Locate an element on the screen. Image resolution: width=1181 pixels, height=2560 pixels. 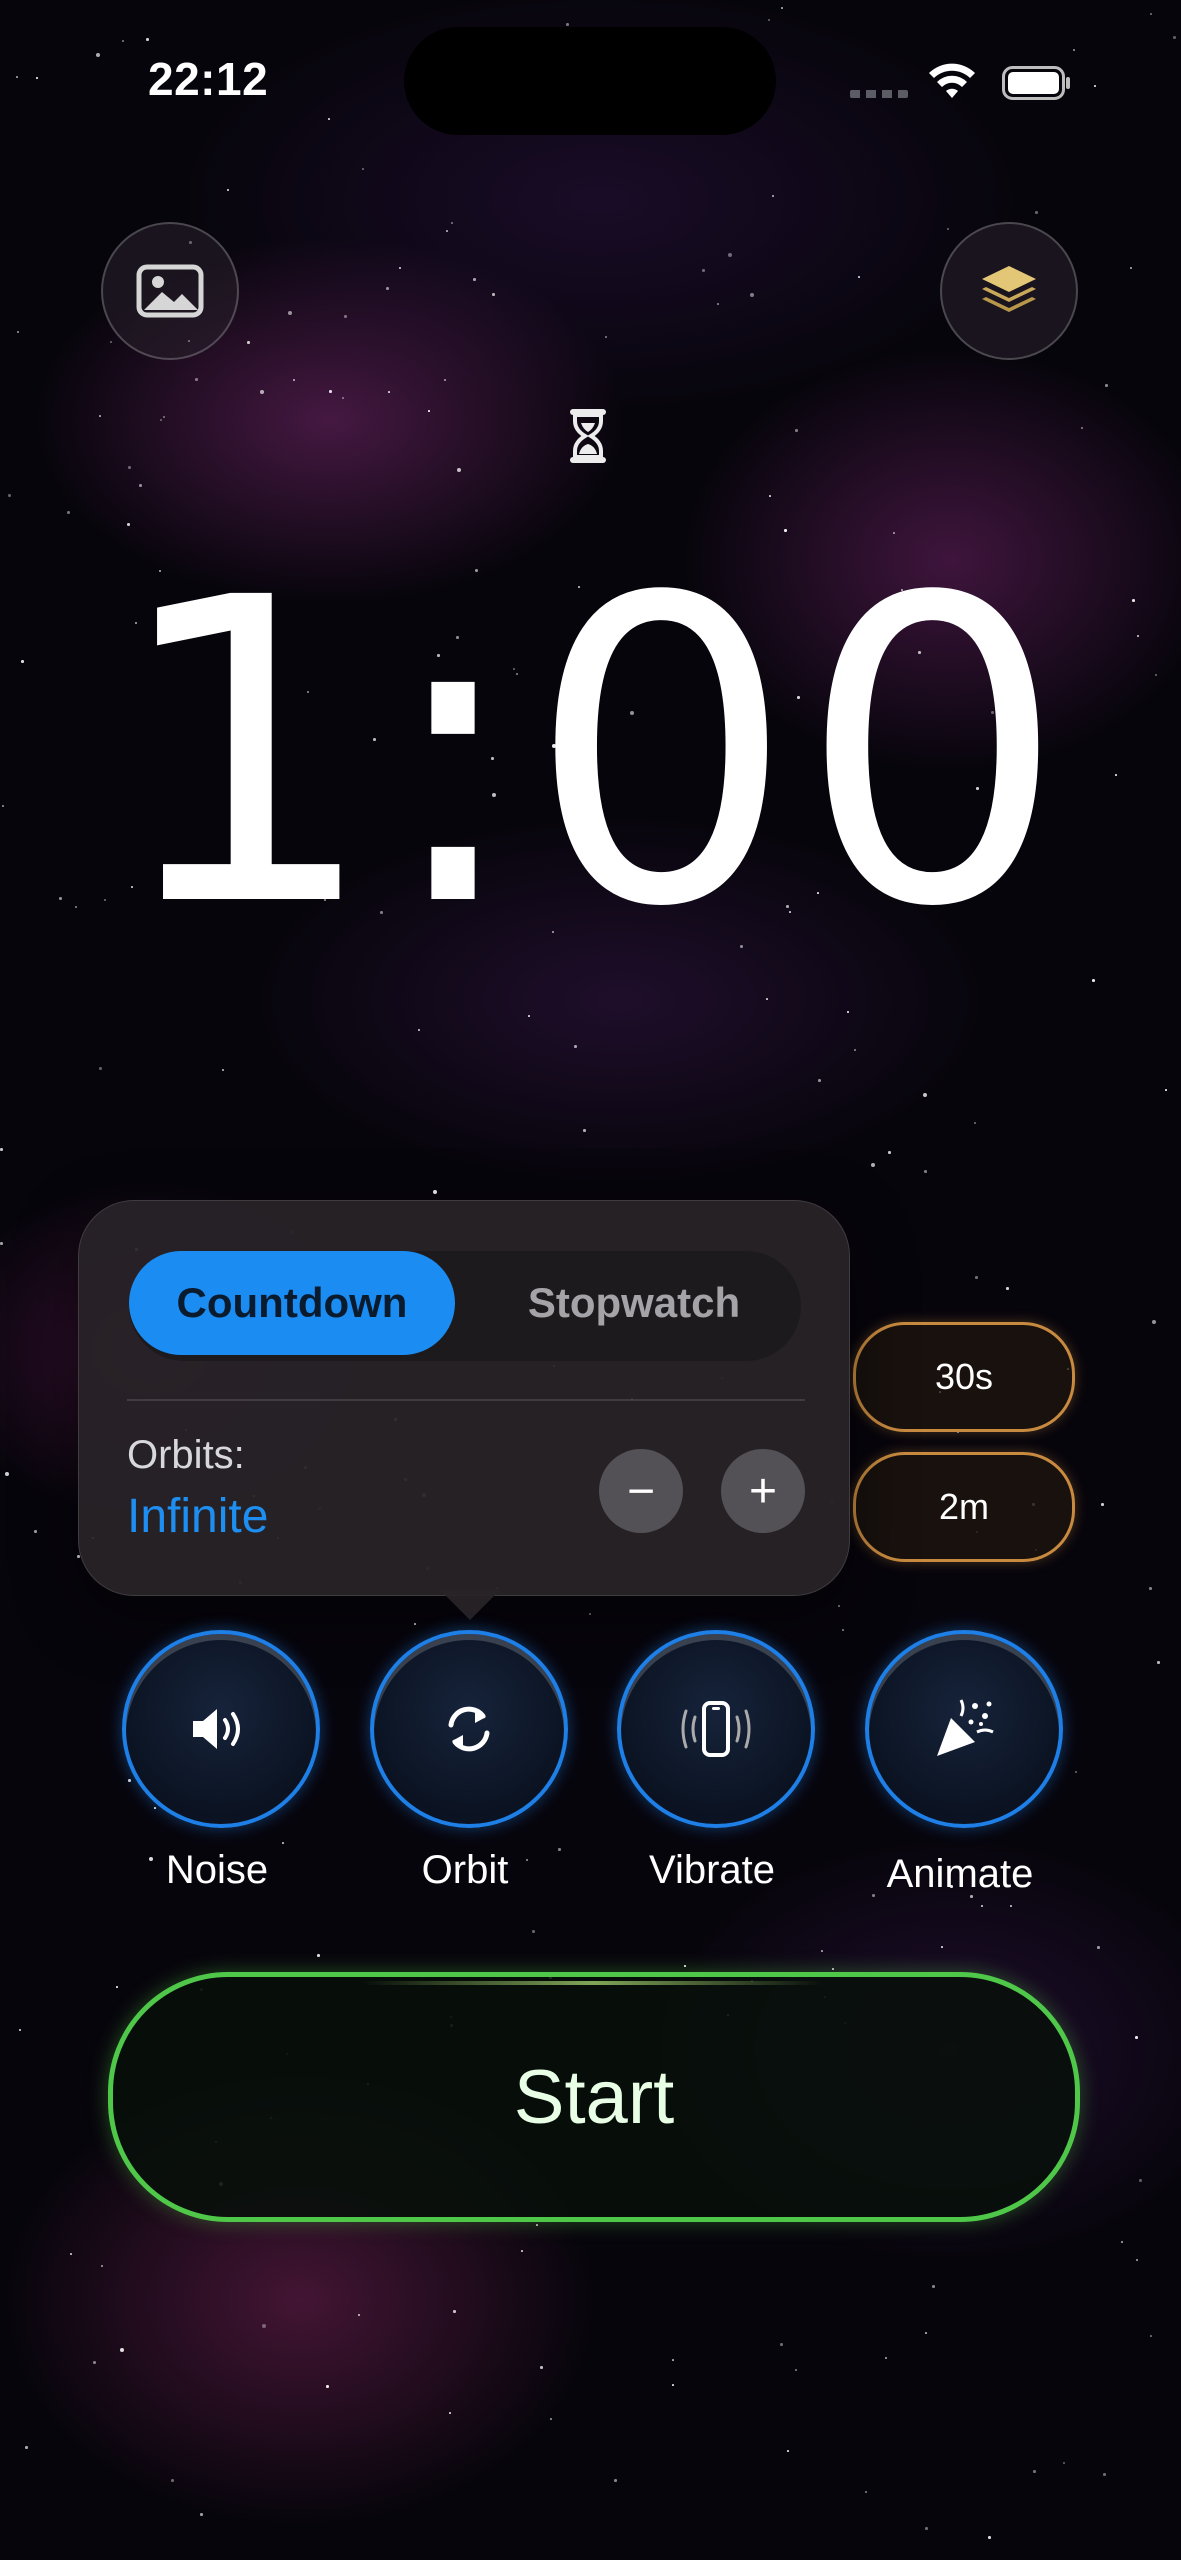
segment-countdown: Countdown is located at coordinates (292, 1303).